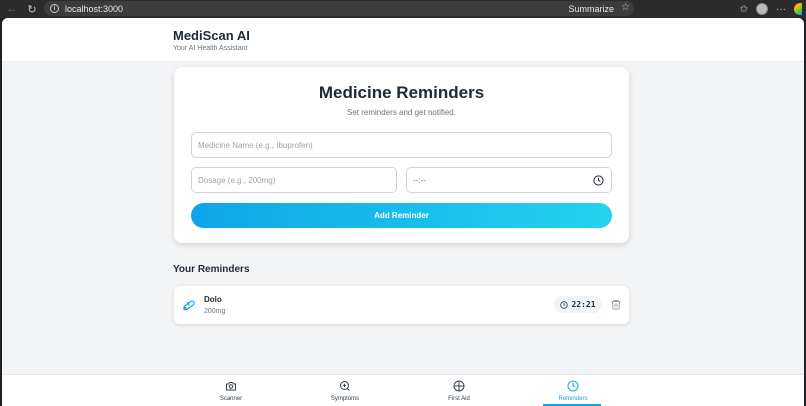 The image size is (806, 406). I want to click on browser-toolbar: ← ↻ i localhost:3000 Summarize ☆ ✩ ···, so click(403, 9).